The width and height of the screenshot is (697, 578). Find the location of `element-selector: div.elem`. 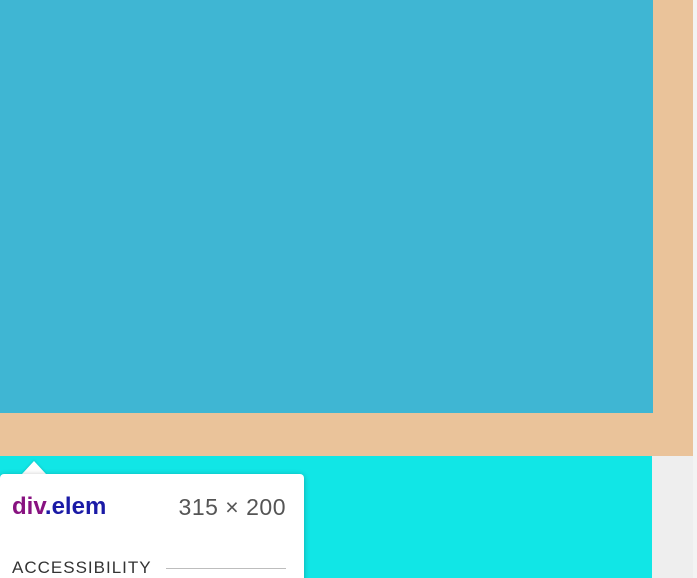

element-selector: div.elem is located at coordinates (59, 507).